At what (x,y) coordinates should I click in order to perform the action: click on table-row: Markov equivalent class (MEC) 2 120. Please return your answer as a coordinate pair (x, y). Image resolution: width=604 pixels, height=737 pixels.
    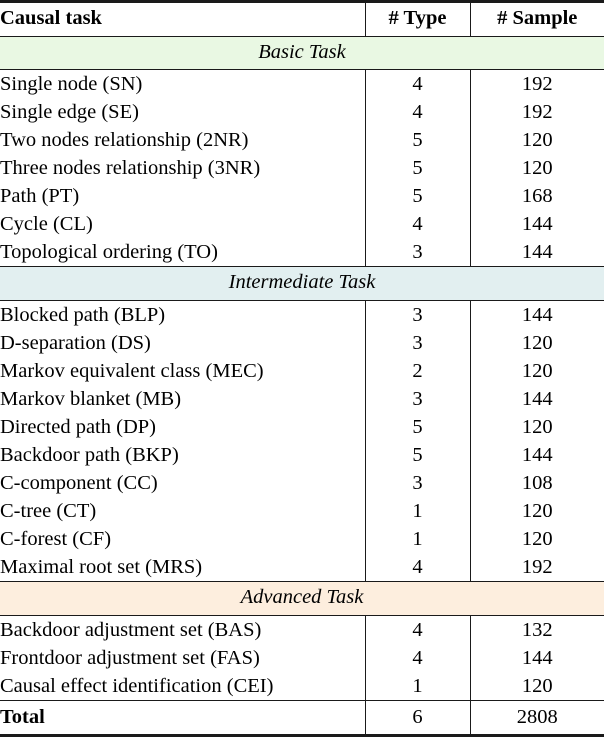
    Looking at the image, I should click on (302, 371).